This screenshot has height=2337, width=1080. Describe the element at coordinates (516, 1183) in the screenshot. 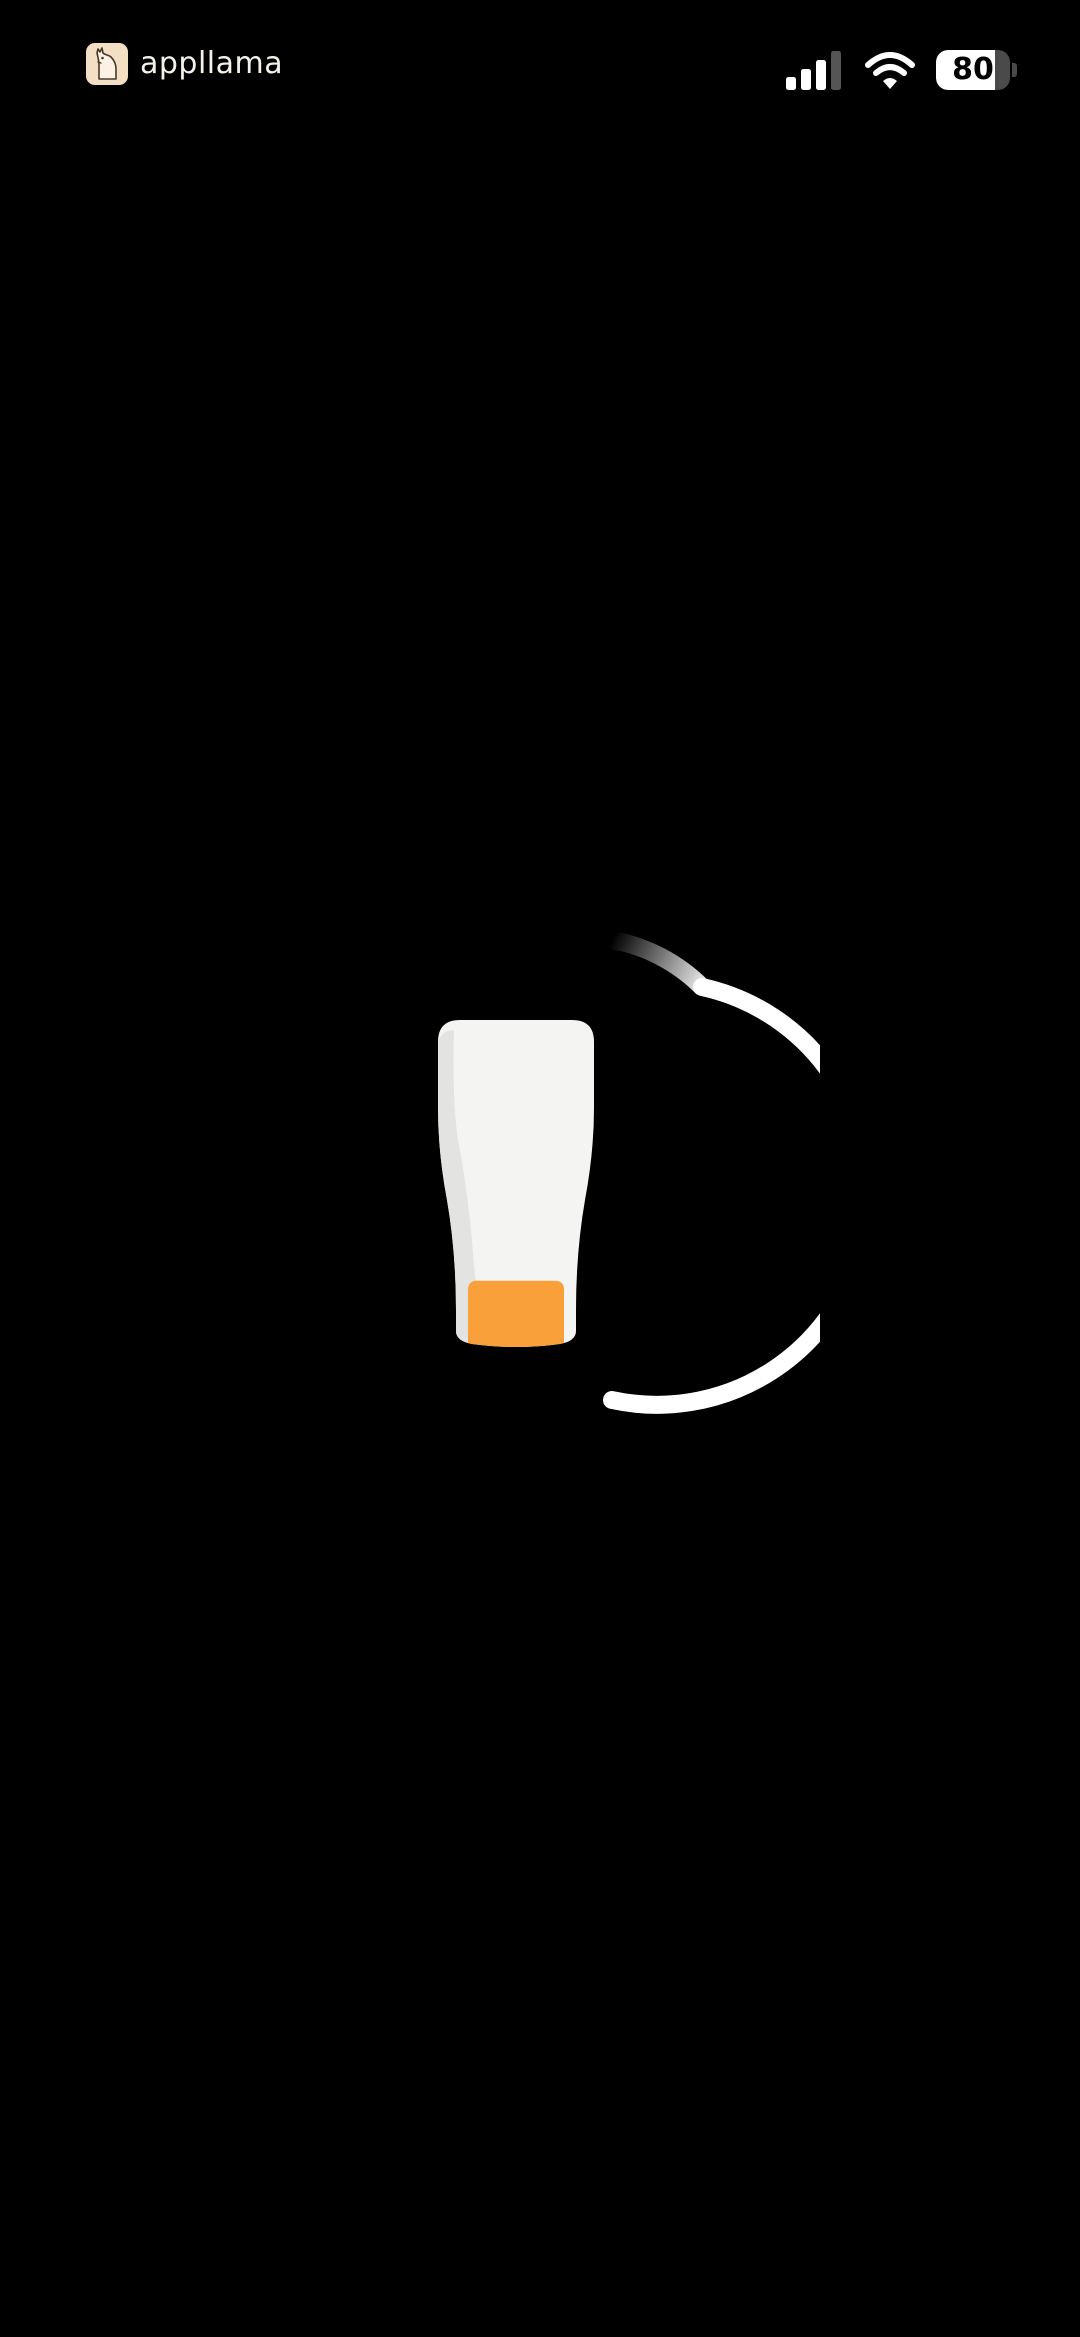

I see `beer-glass-icon` at that location.